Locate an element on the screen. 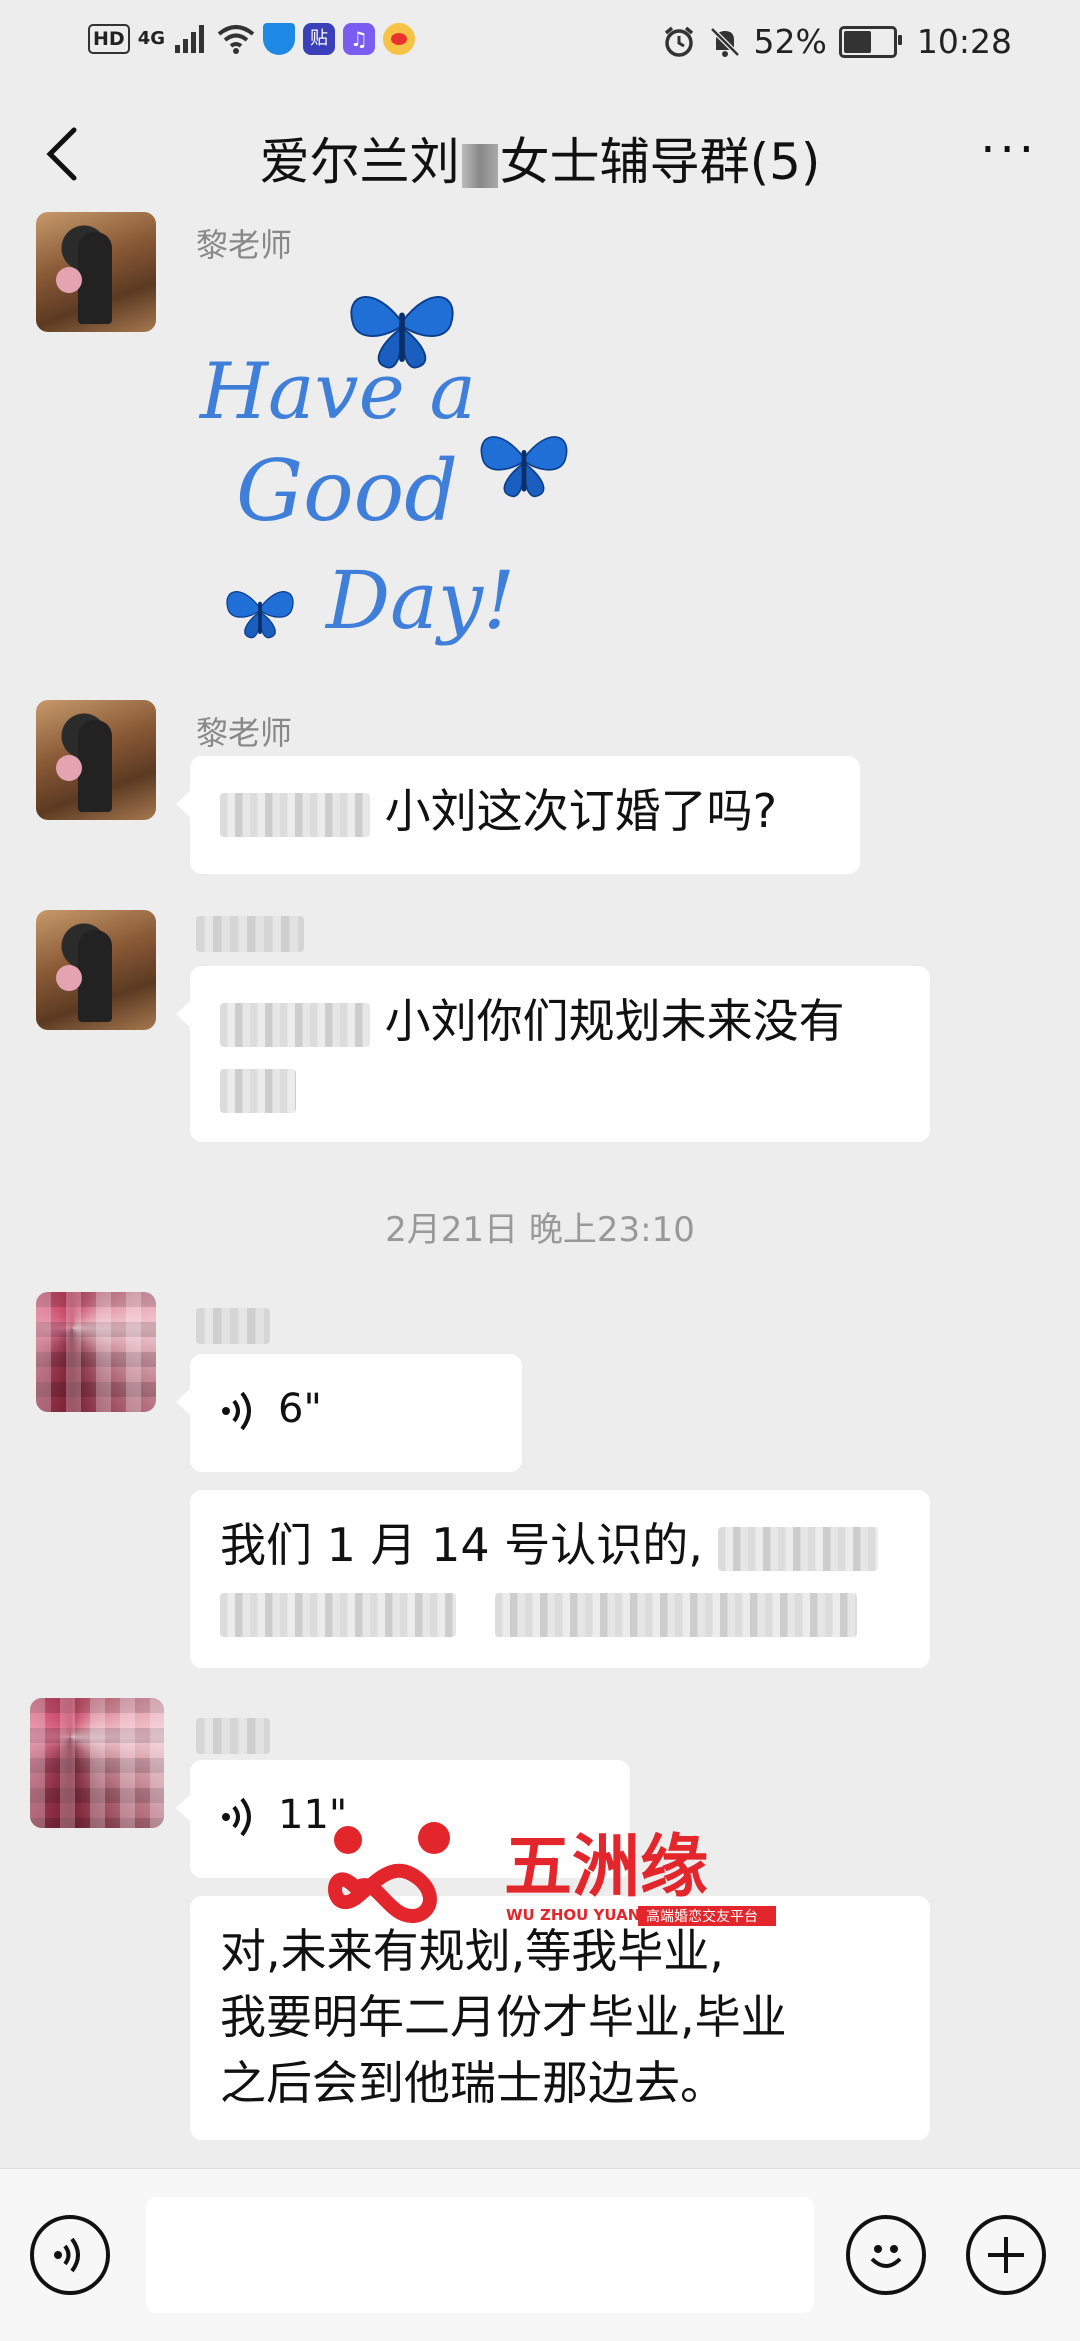  voice-duration: 6" is located at coordinates (300, 1409).